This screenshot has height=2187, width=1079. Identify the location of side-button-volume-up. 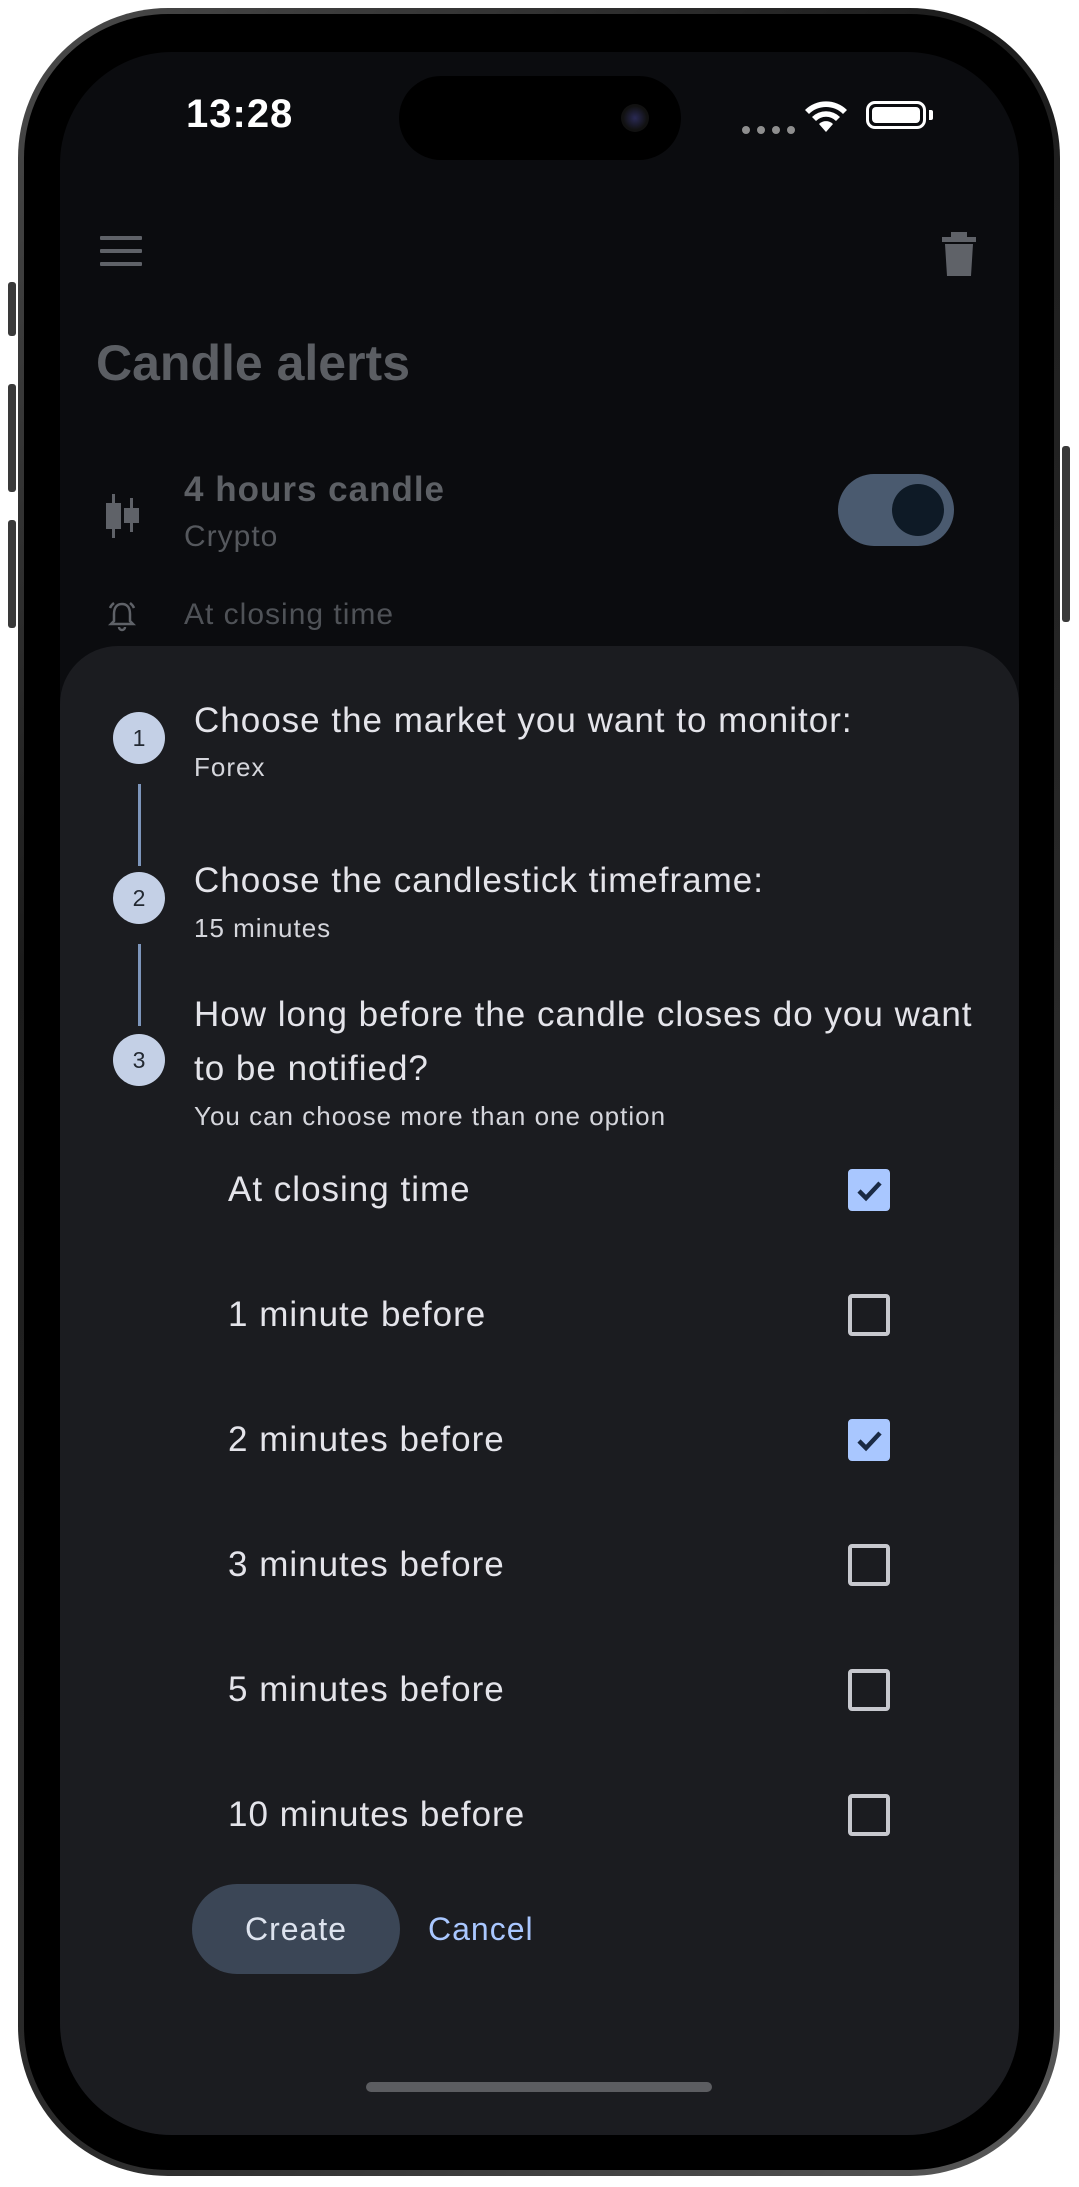
(12, 438).